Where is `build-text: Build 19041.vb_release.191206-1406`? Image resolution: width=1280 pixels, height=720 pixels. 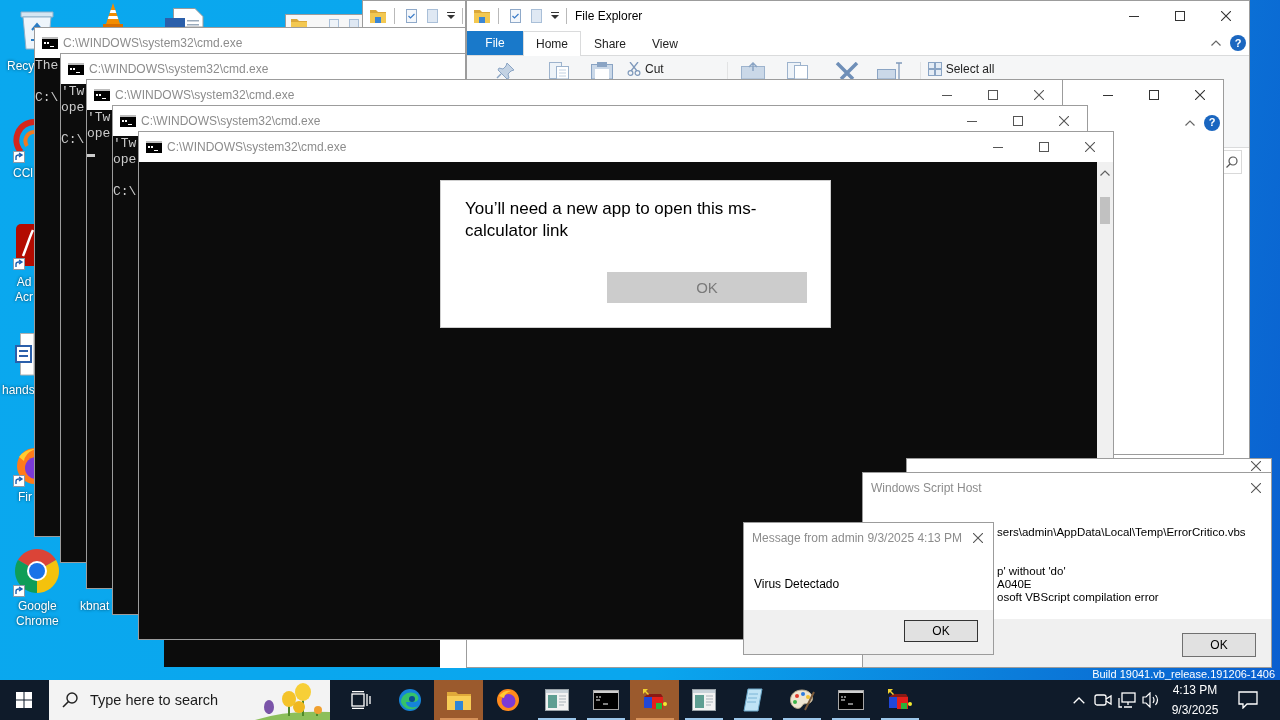
build-text: Build 19041.vb_release.191206-1406 is located at coordinates (1183, 674).